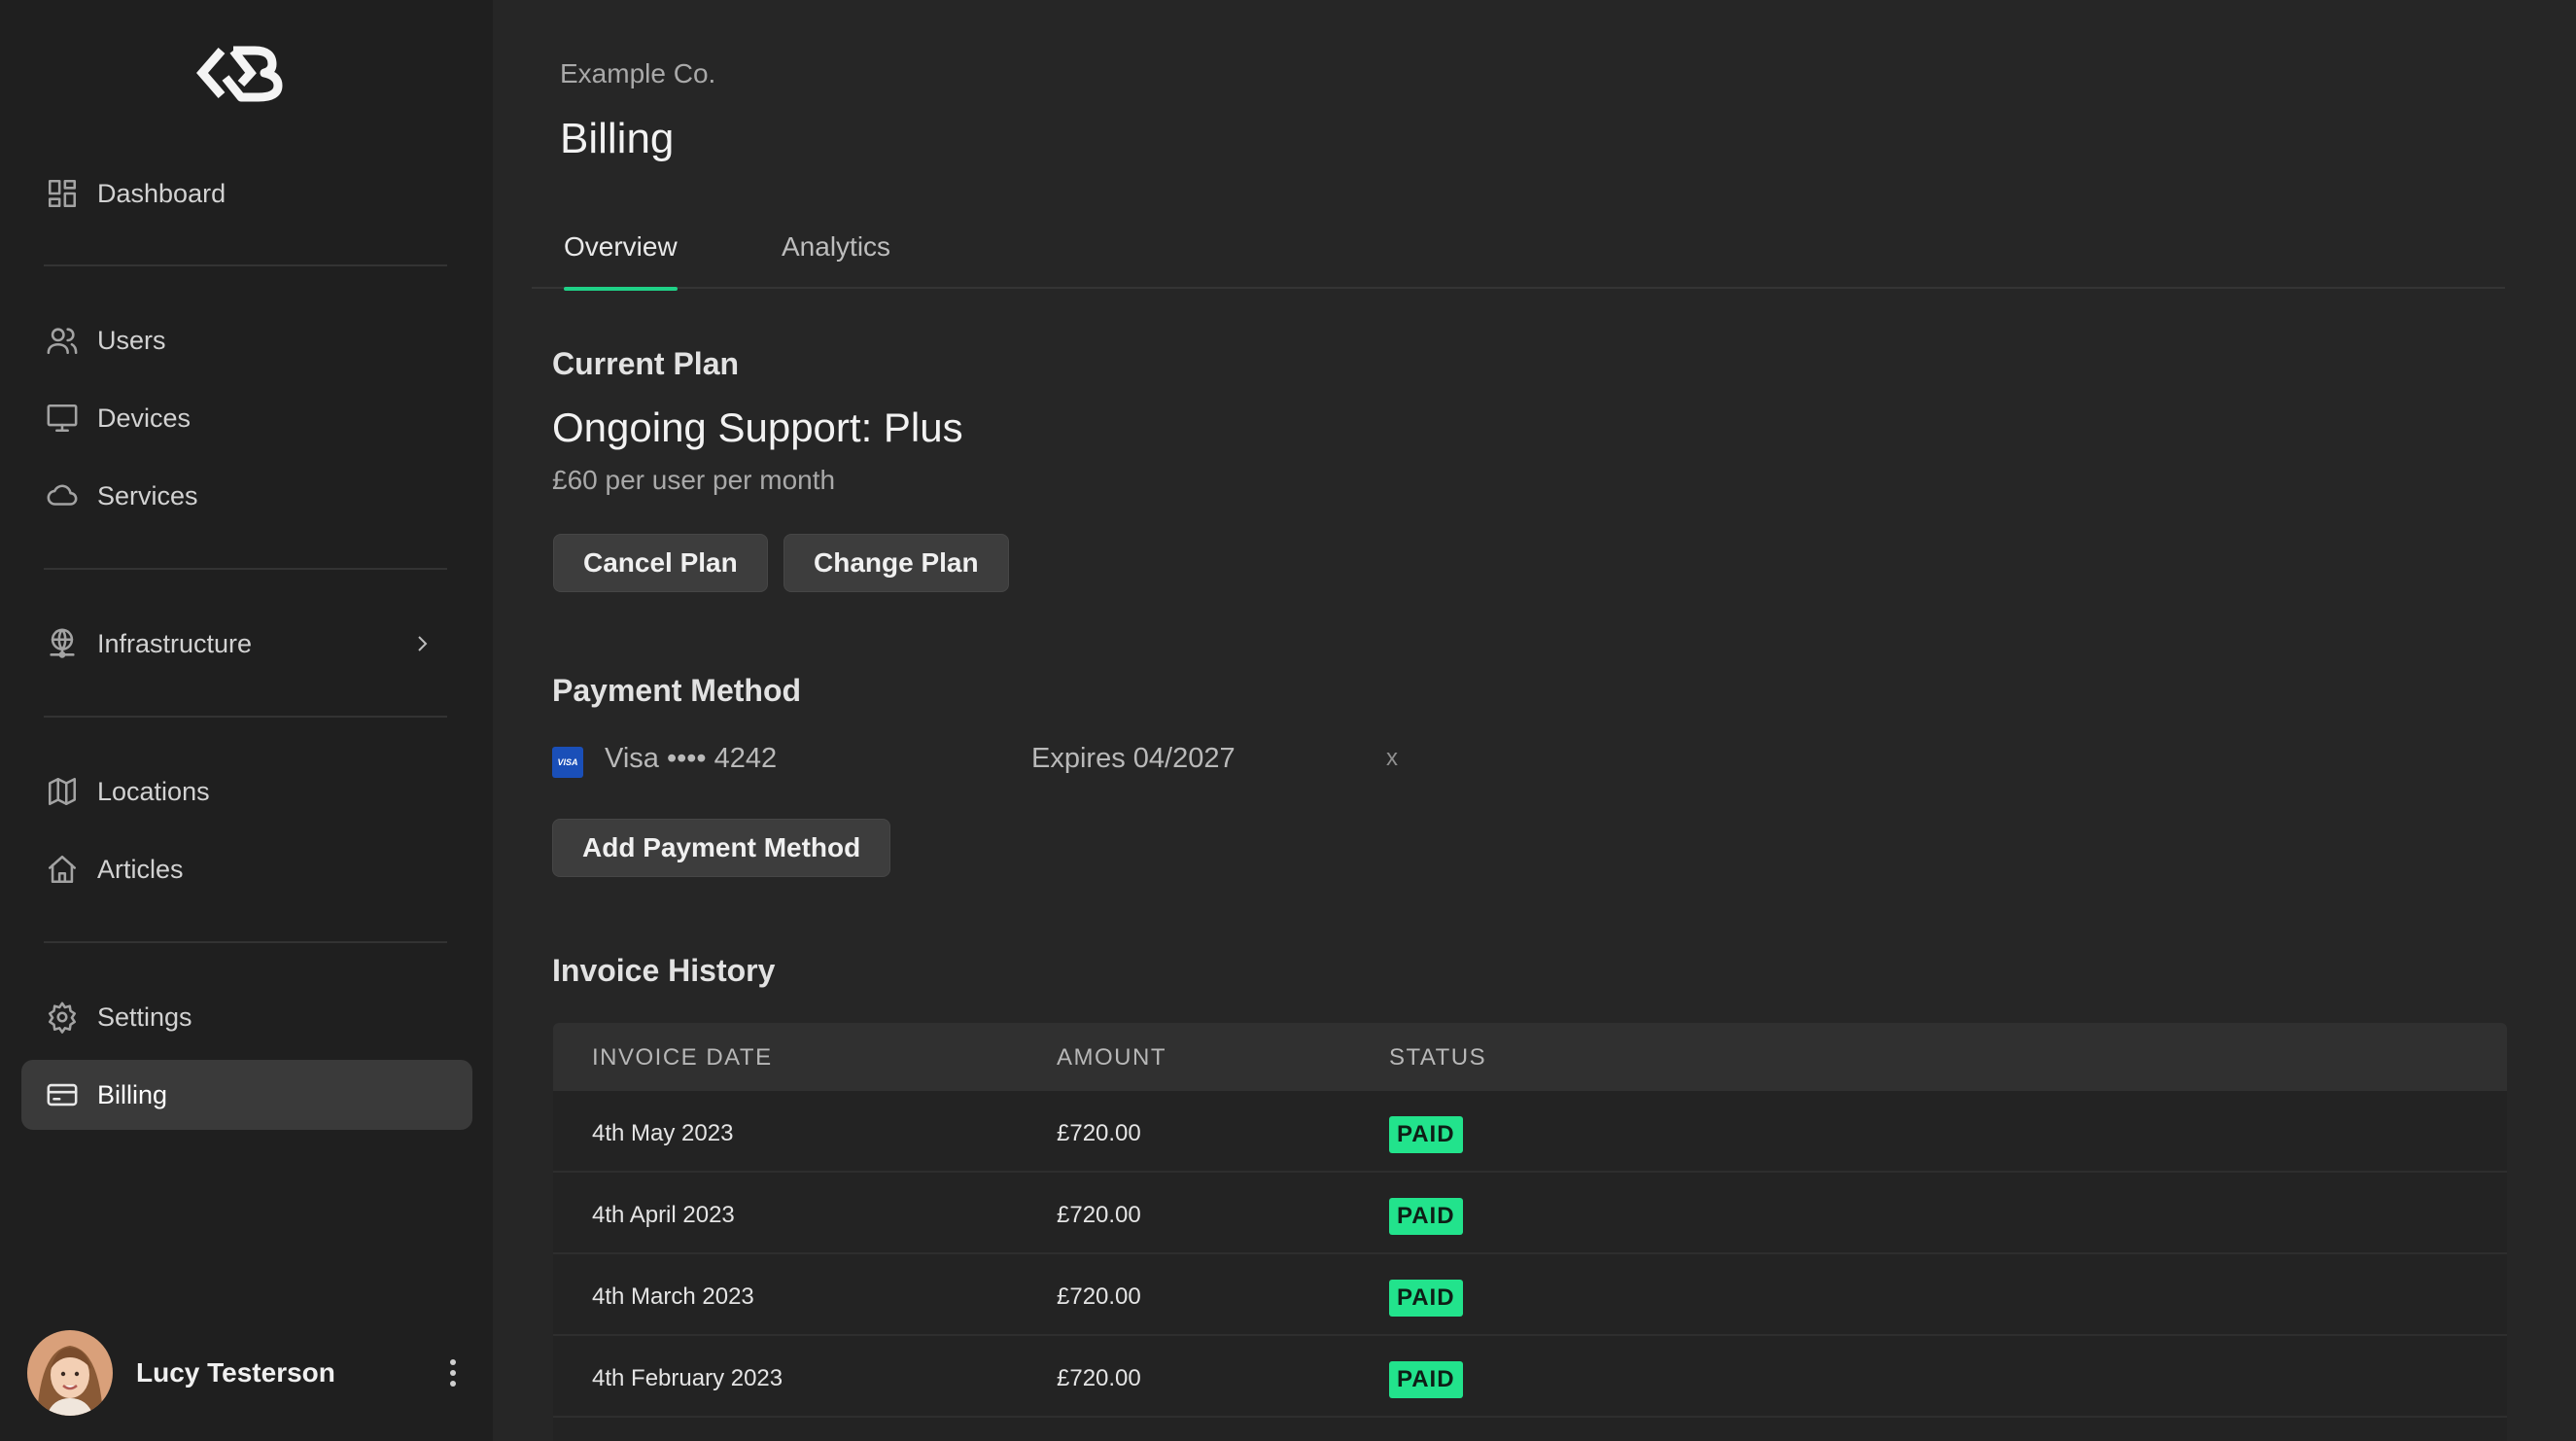 The image size is (2576, 1441). Describe the element at coordinates (1134, 758) in the screenshot. I see `card-expiry: Expires 04/2027` at that location.